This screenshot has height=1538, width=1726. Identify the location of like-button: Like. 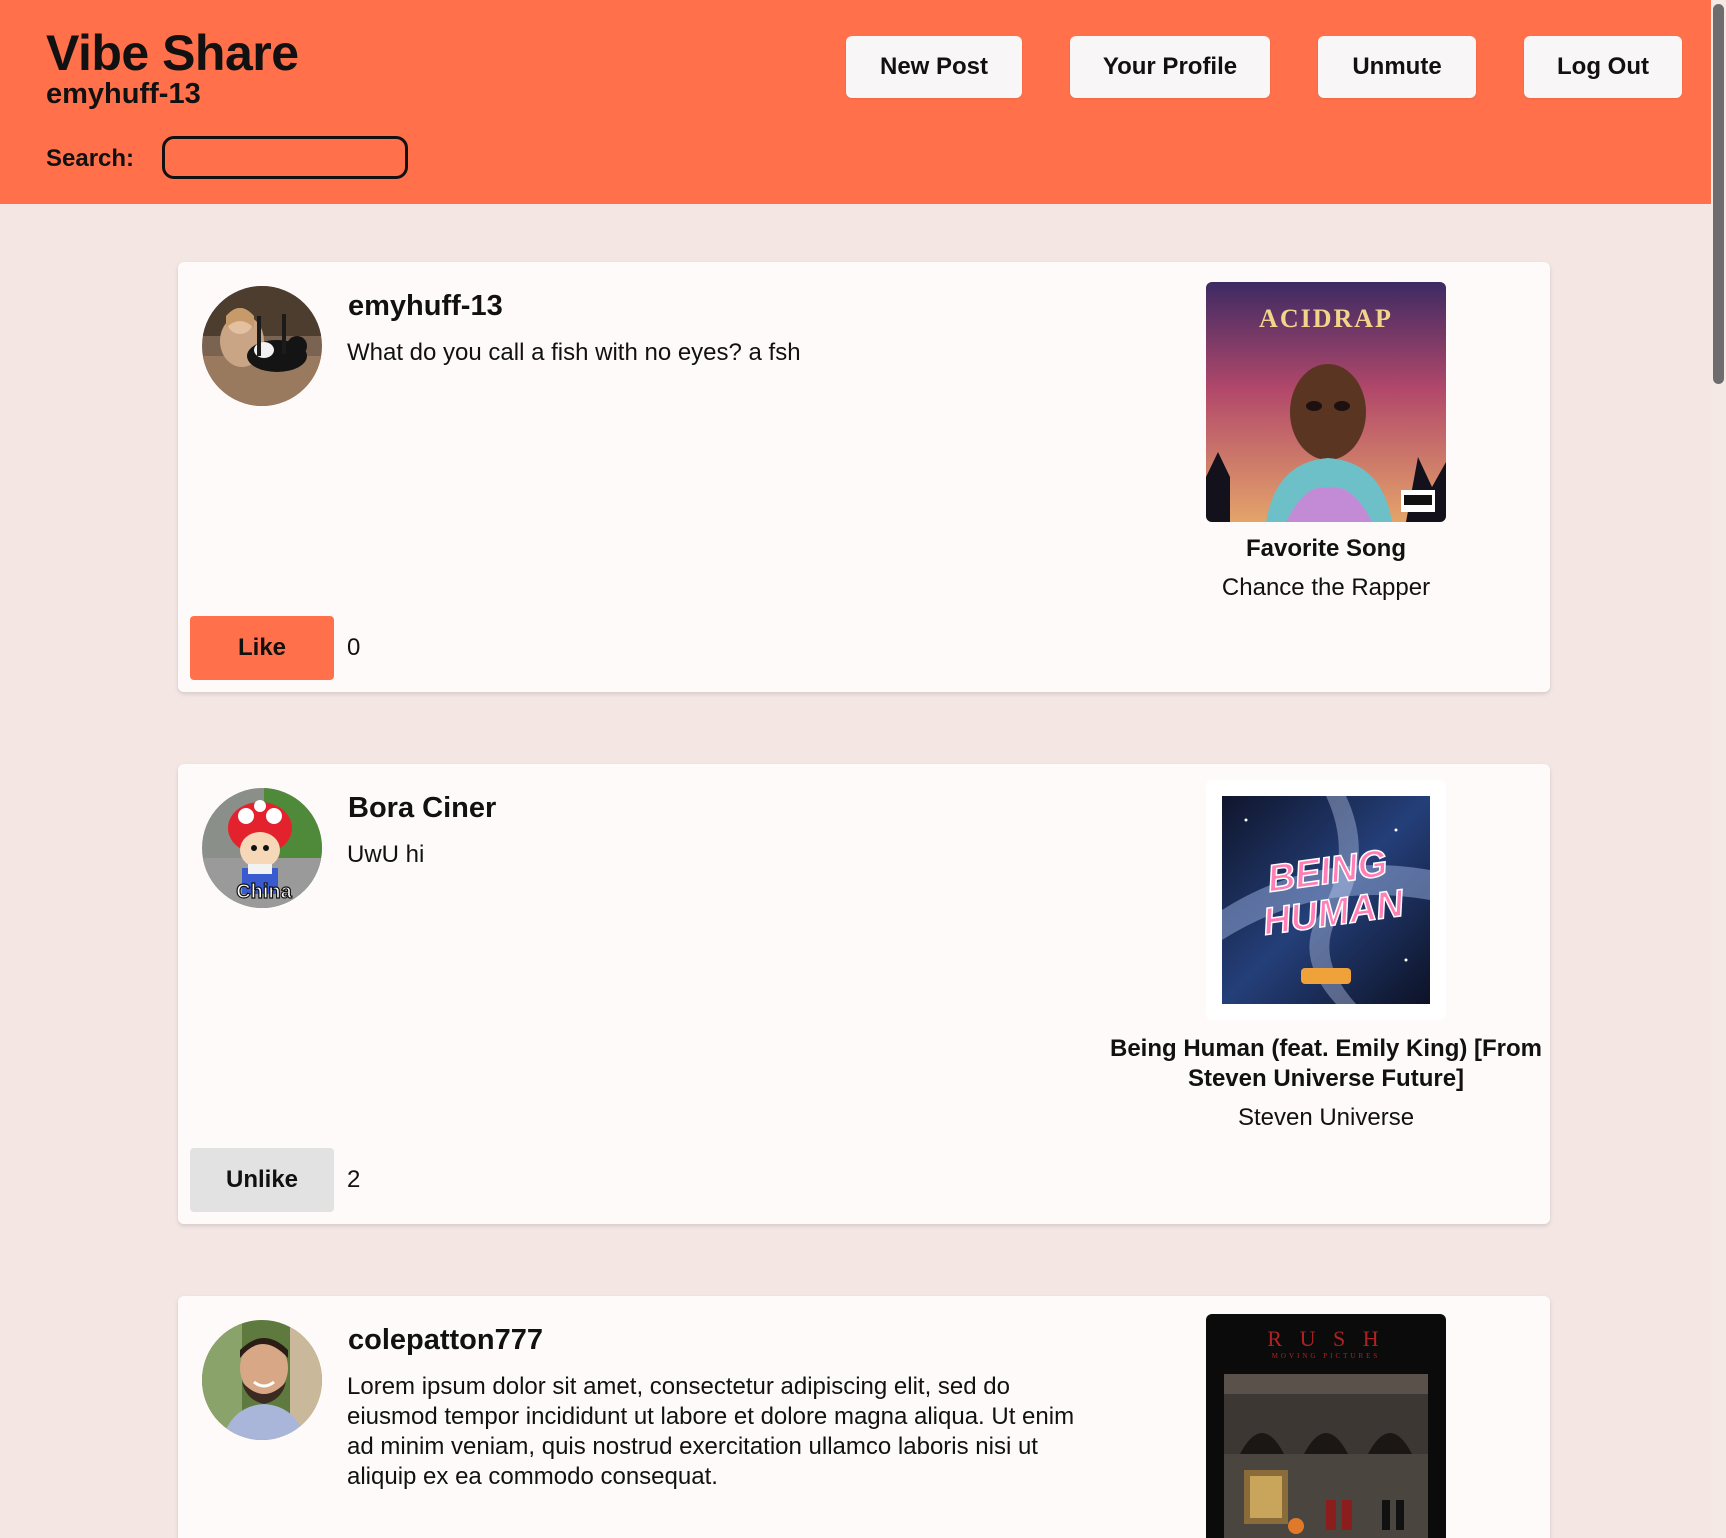
(262, 648).